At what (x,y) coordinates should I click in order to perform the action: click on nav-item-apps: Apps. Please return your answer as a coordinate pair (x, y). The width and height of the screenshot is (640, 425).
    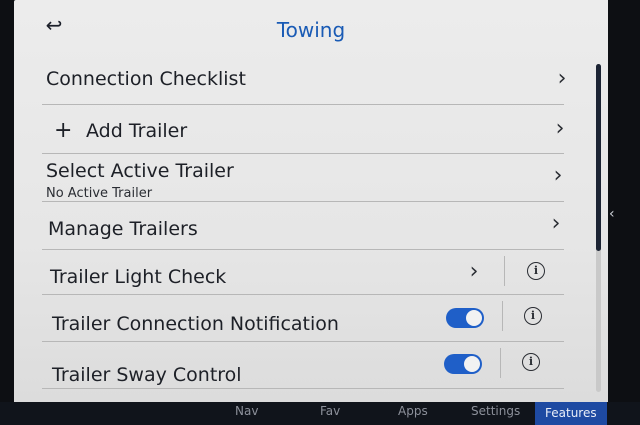
    Looking at the image, I should click on (413, 411).